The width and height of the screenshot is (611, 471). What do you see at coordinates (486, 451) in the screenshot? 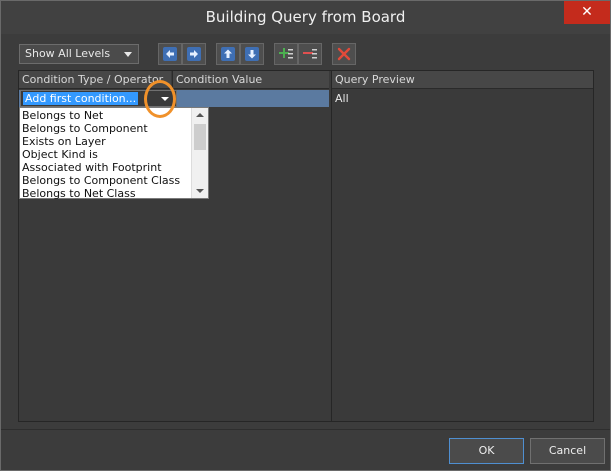
I see `ok-button: OK` at bounding box center [486, 451].